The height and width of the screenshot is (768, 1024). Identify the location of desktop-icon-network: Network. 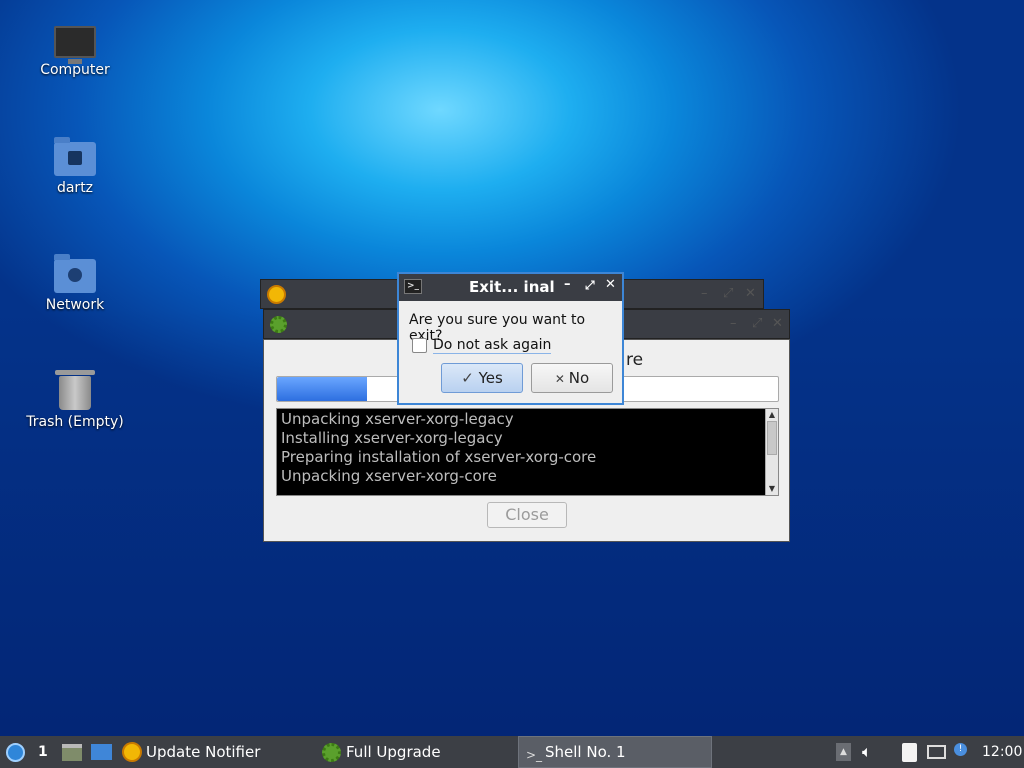
(75, 283).